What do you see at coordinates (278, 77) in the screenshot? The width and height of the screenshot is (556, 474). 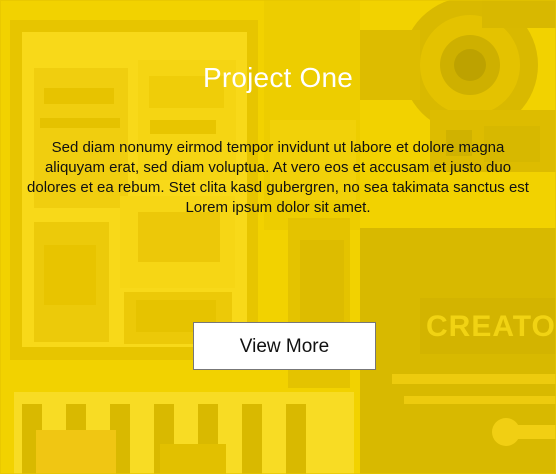 I see `project-title: Project One` at bounding box center [278, 77].